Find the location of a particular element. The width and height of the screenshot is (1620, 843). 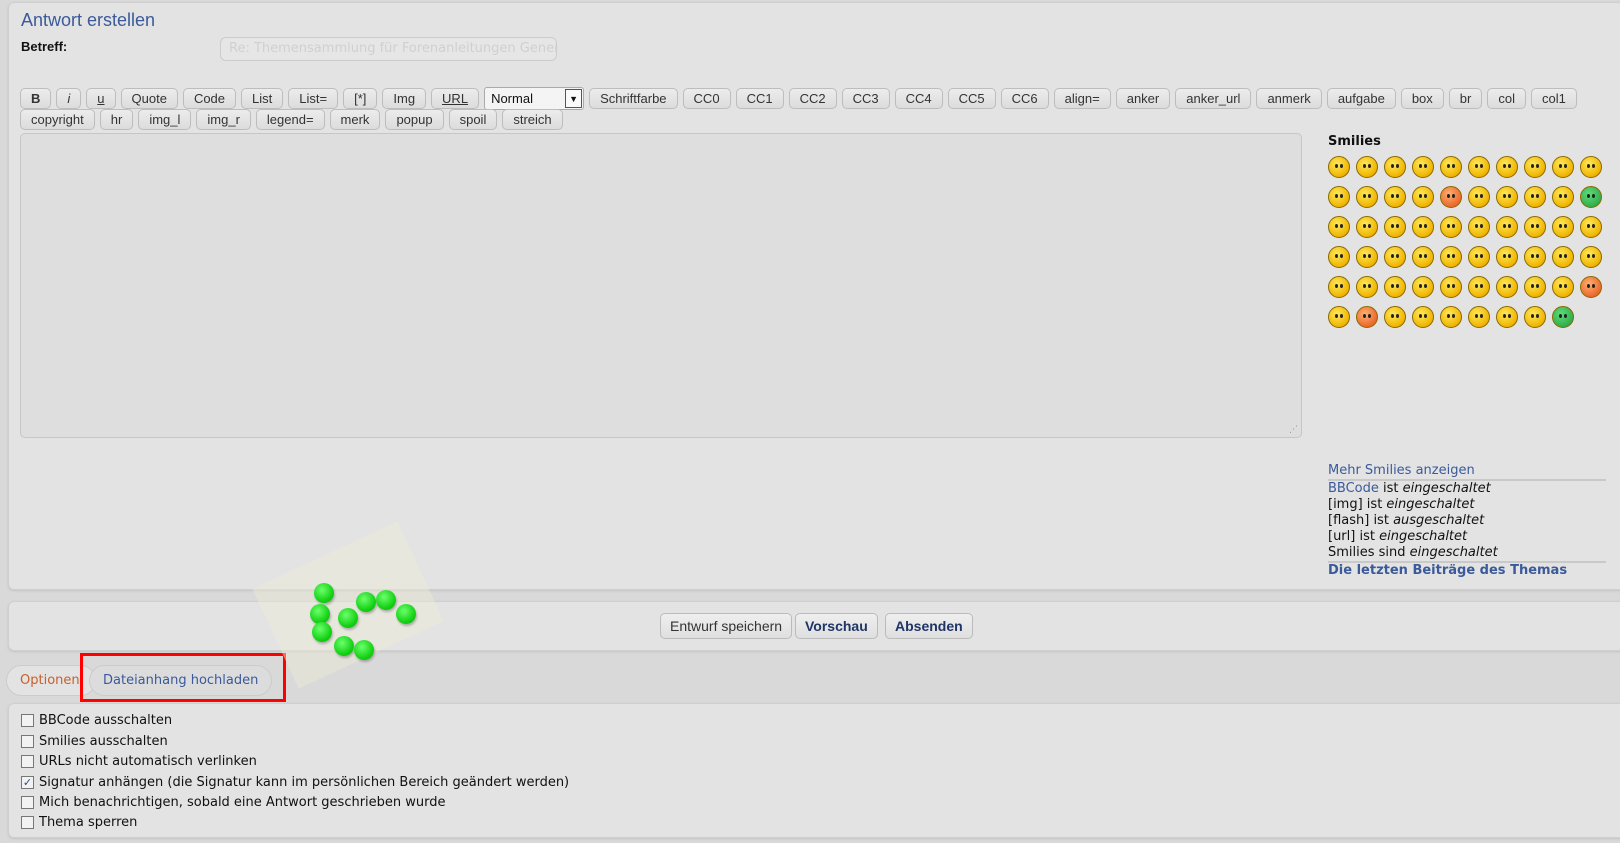

exclaim-smiley-icon is located at coordinates (1479, 317).